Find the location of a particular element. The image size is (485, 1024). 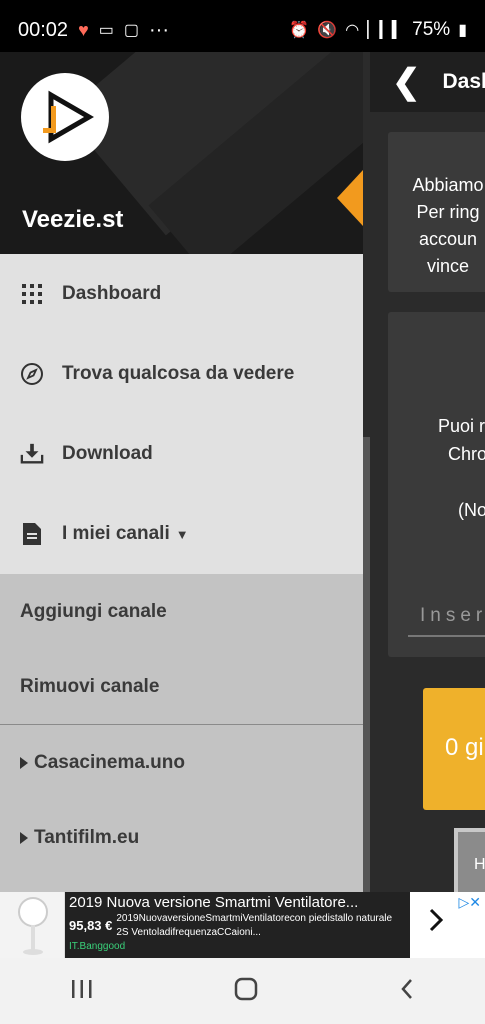

mute-icon: 🔇 is located at coordinates (327, 30).